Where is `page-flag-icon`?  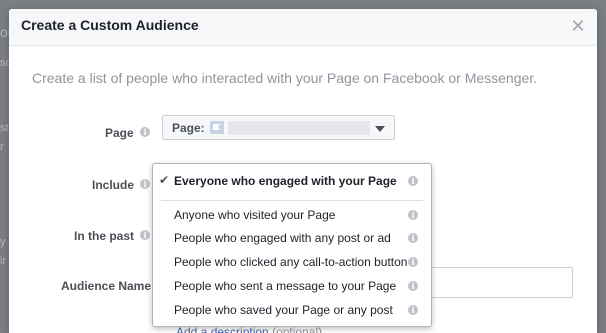
page-flag-icon is located at coordinates (217, 127).